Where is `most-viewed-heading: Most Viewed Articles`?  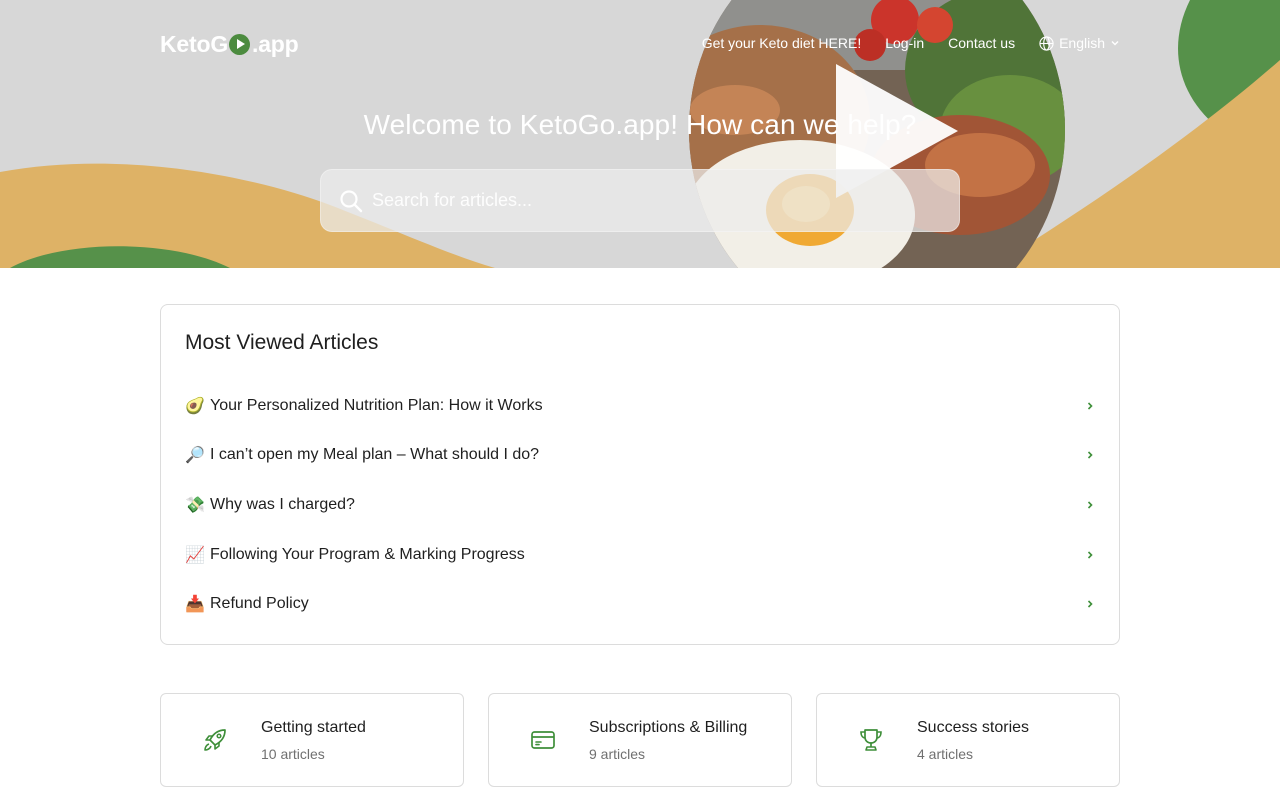 most-viewed-heading: Most Viewed Articles is located at coordinates (282, 342).